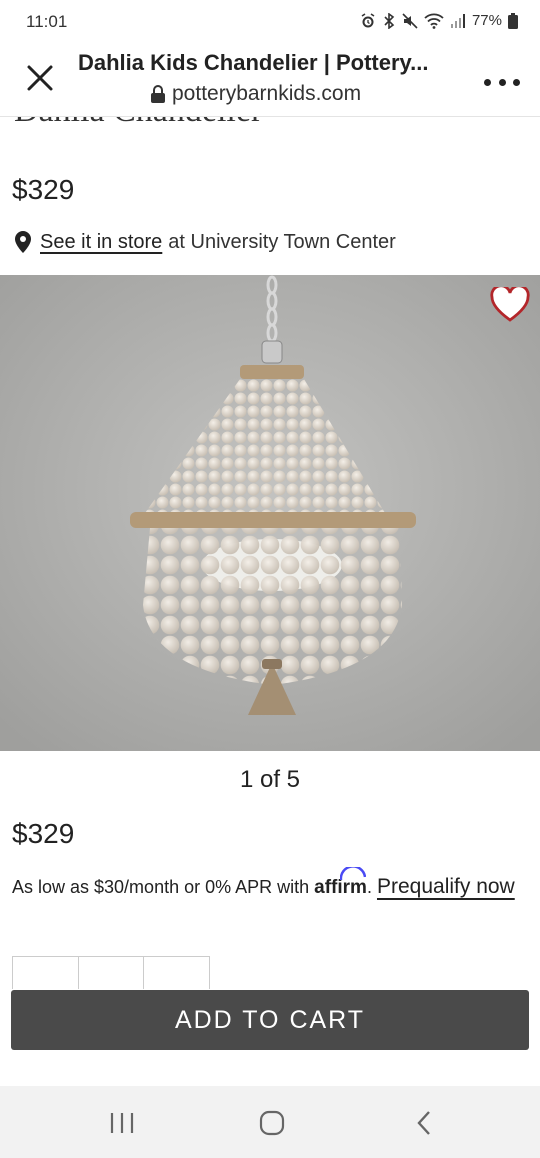 The height and width of the screenshot is (1158, 540). What do you see at coordinates (267, 93) in the screenshot?
I see `url-text: potterybarnkids.com` at bounding box center [267, 93].